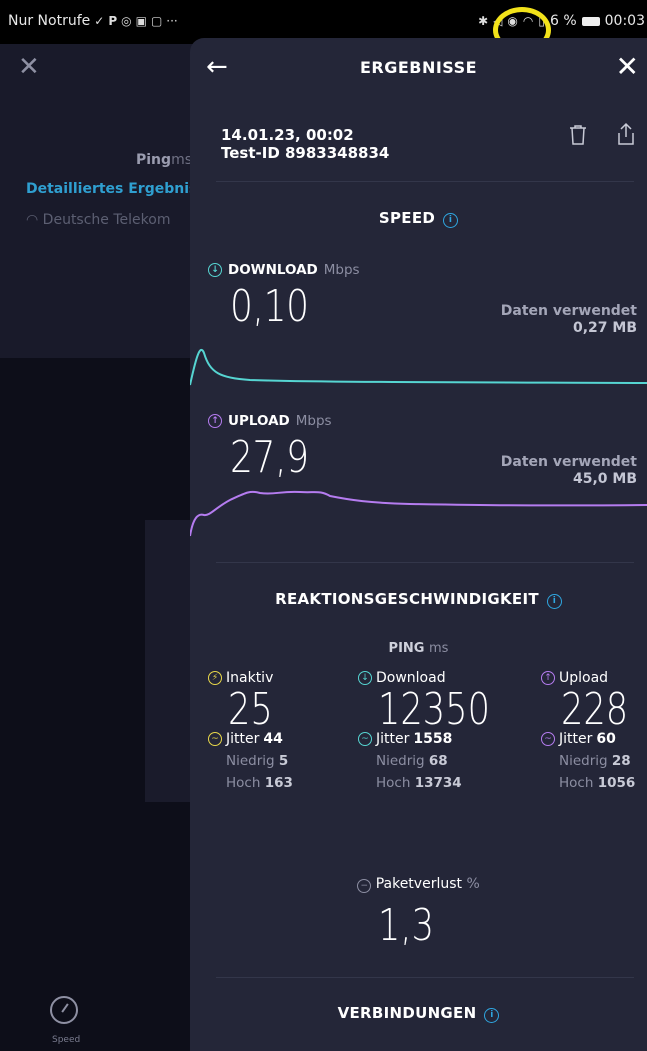 This screenshot has height=1051, width=647. Describe the element at coordinates (29, 67) in the screenshot. I see `background-close-icon: ✕` at that location.